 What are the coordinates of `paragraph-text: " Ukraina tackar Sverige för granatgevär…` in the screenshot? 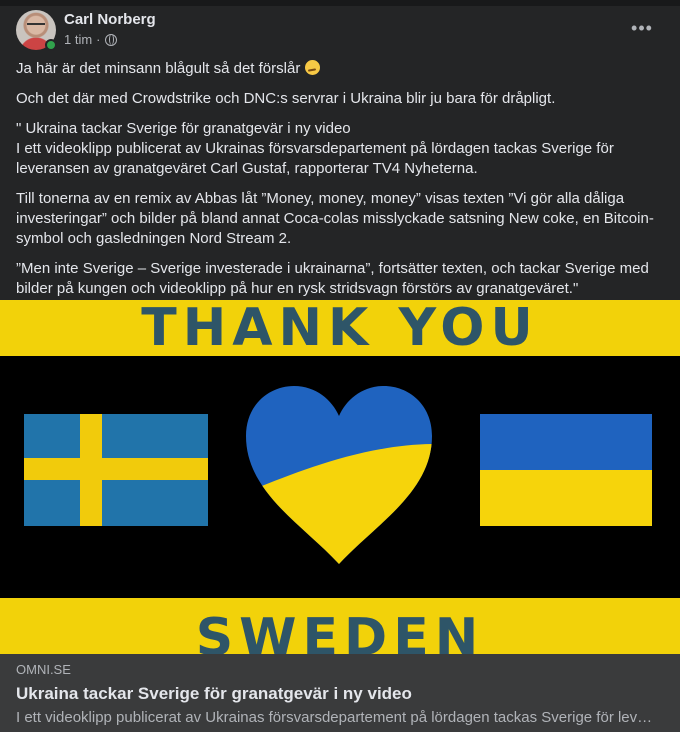 It's located at (183, 128).